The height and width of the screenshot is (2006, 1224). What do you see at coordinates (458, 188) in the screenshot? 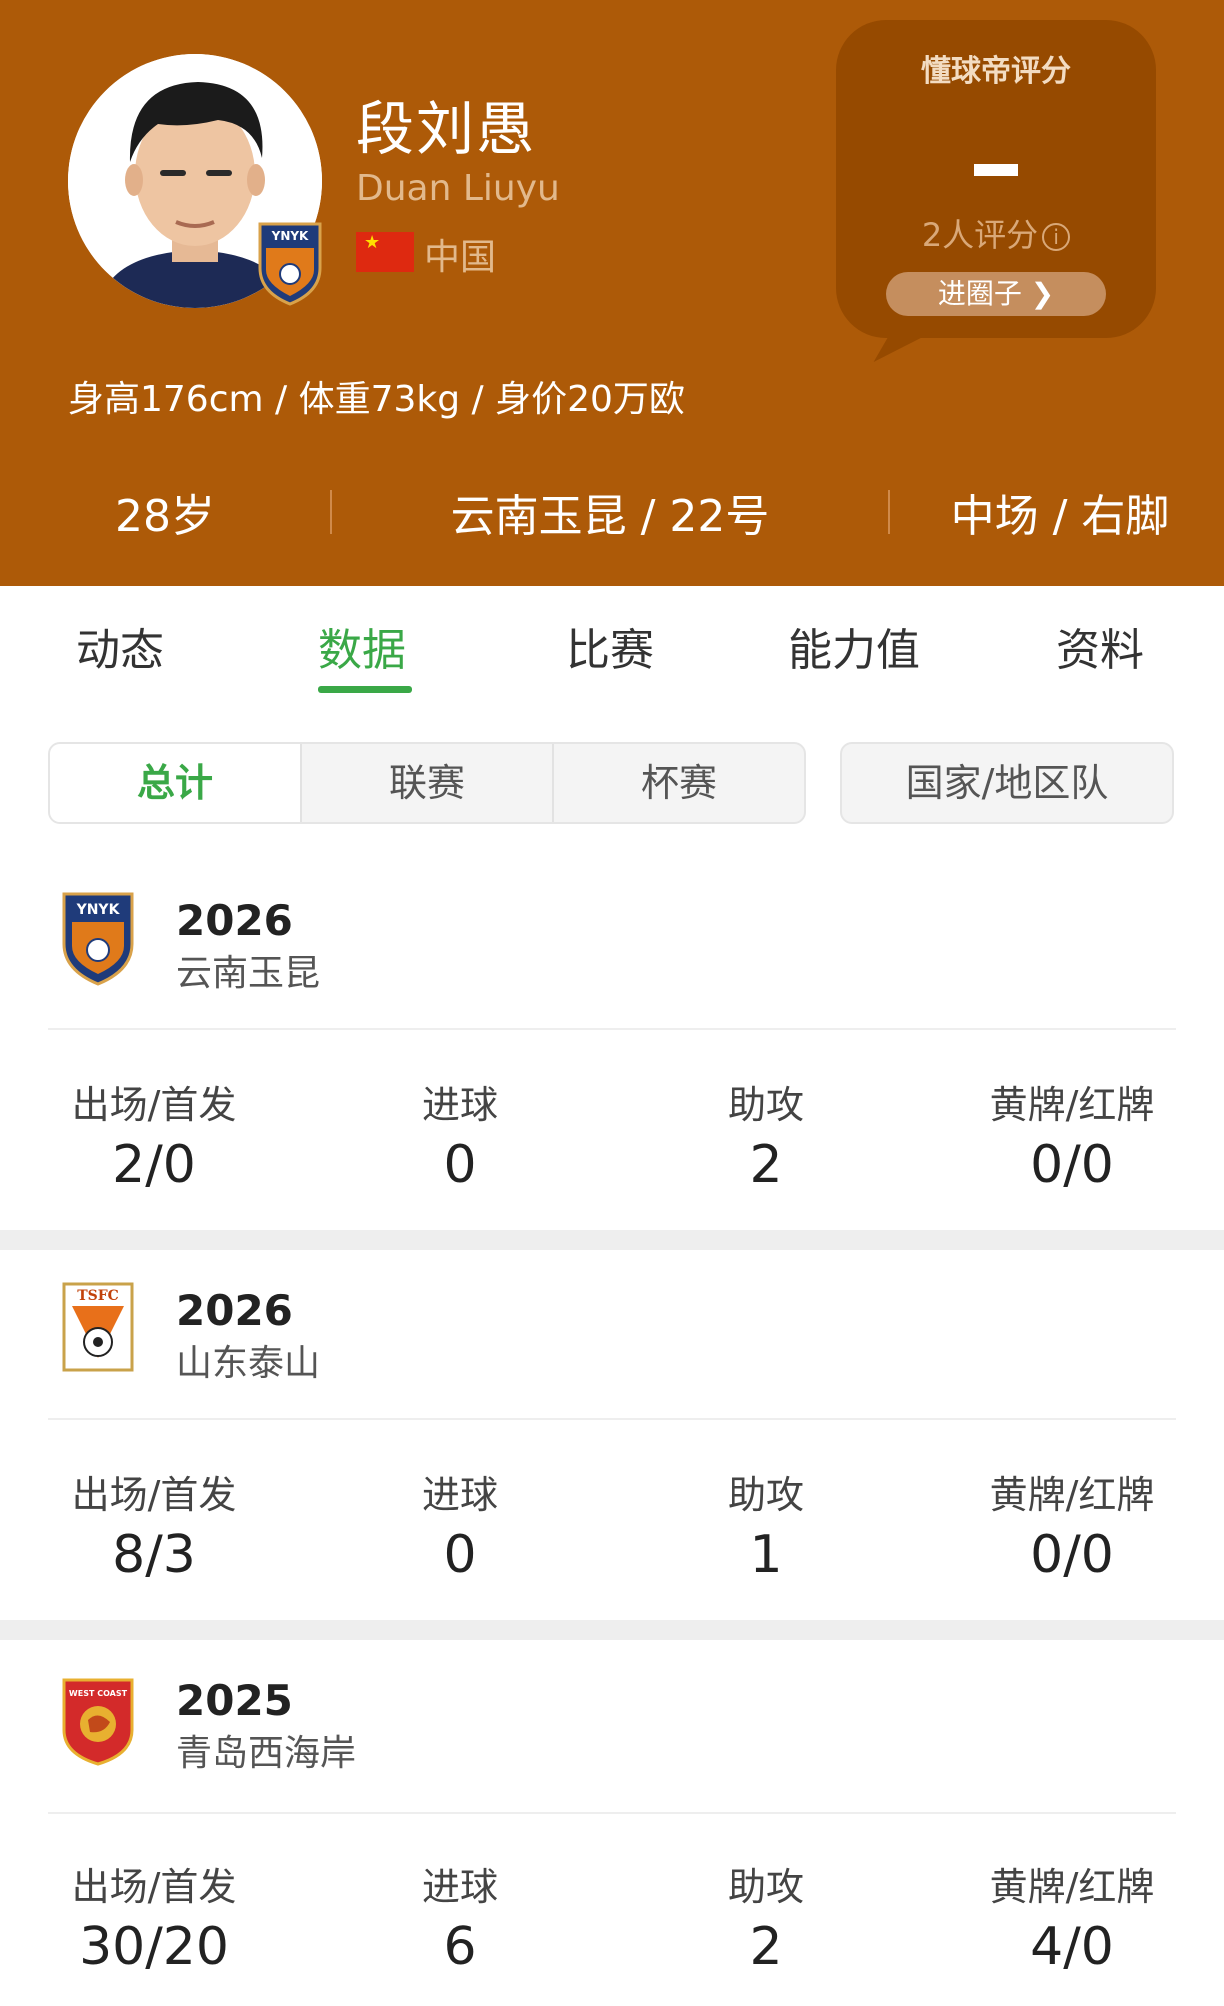
I see `player-name-en: Duan Liuyu` at bounding box center [458, 188].